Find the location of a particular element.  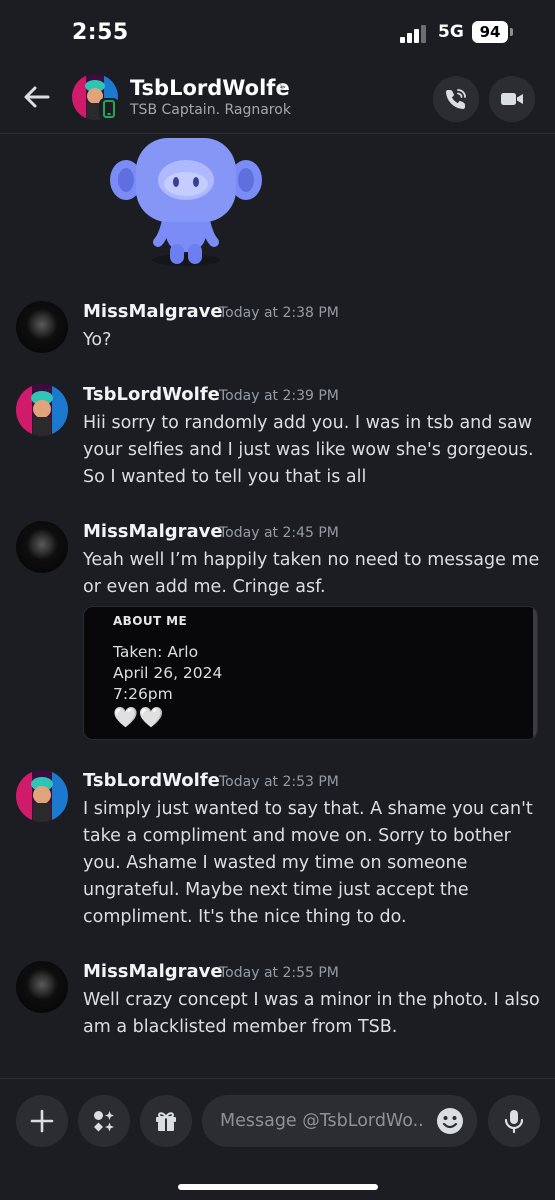

video-call-button is located at coordinates (512, 99).